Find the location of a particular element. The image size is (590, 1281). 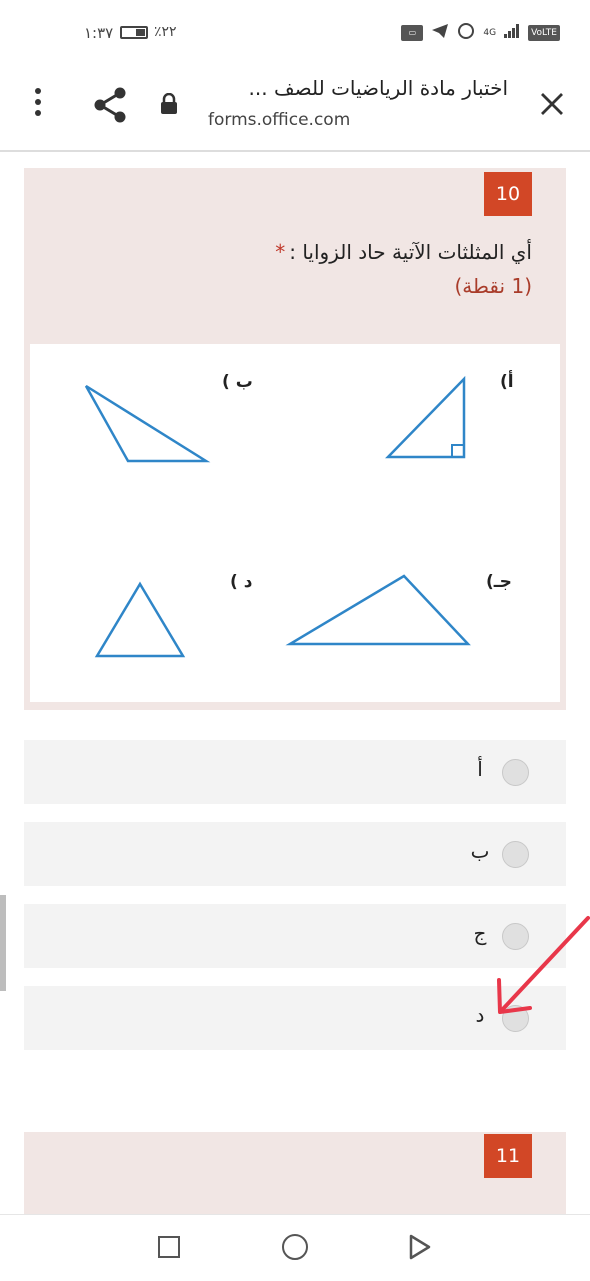

whatsapp-icon is located at coordinates (466, 33).